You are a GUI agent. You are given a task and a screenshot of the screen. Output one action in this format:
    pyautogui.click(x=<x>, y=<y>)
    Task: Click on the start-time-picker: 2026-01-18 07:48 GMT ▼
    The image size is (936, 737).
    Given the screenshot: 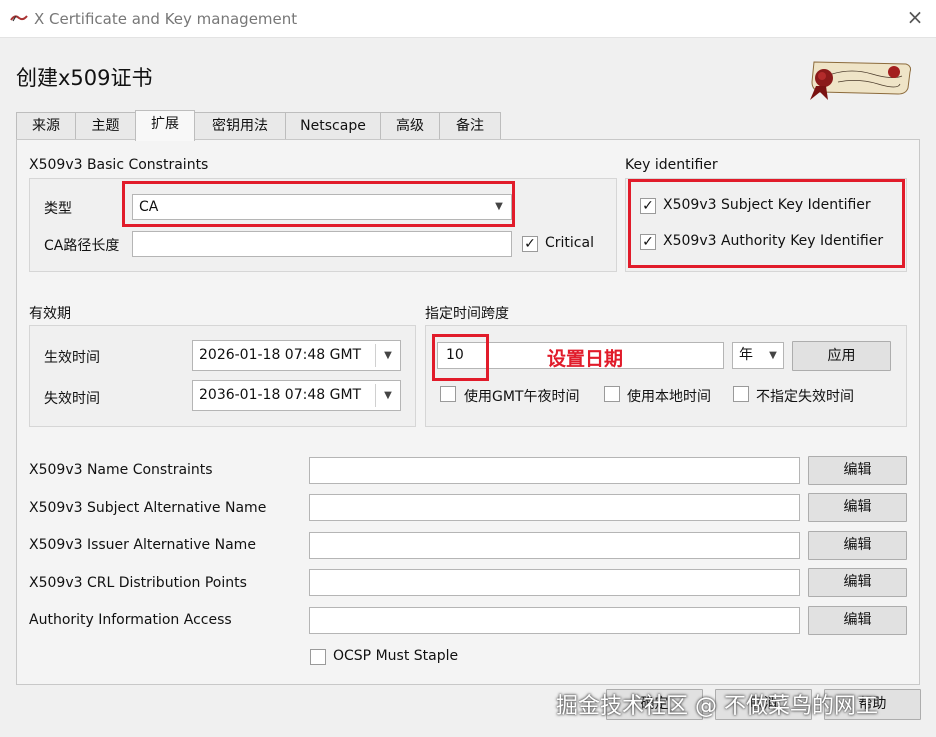 What is the action you would take?
    pyautogui.click(x=296, y=355)
    